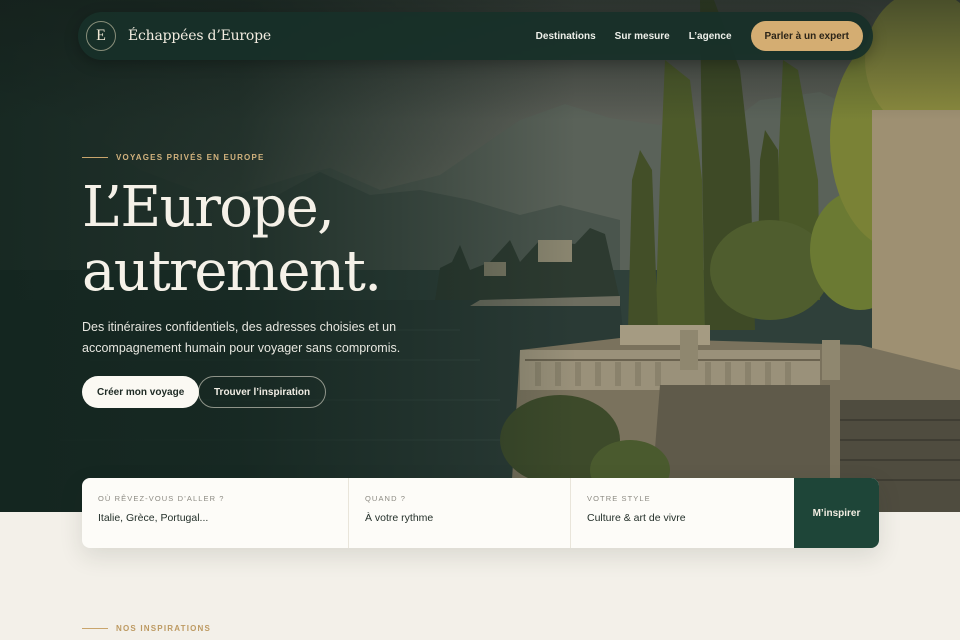  Describe the element at coordinates (642, 36) in the screenshot. I see `nav-link-sur-mesure: Sur mesure` at that location.